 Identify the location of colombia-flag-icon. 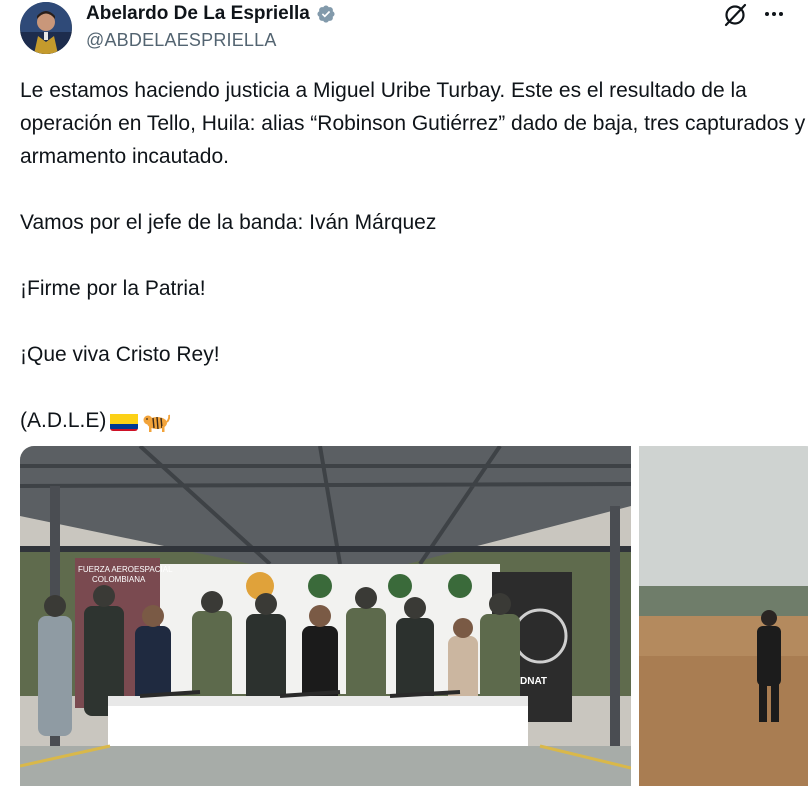
(124, 421).